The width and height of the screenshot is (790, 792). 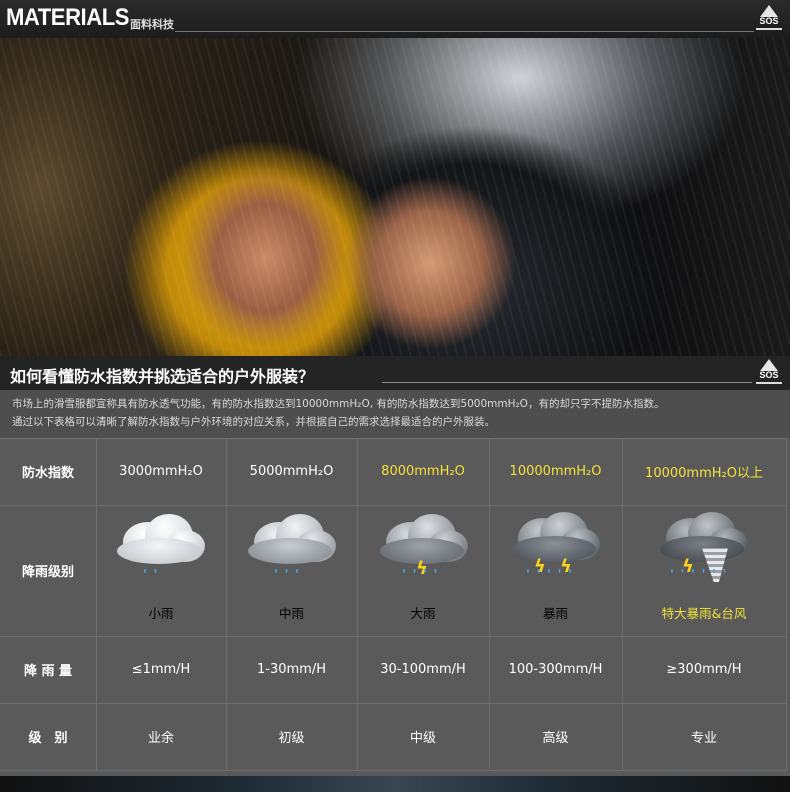 What do you see at coordinates (704, 613) in the screenshot?
I see `rain-level-label: 特大暴雨&台风` at bounding box center [704, 613].